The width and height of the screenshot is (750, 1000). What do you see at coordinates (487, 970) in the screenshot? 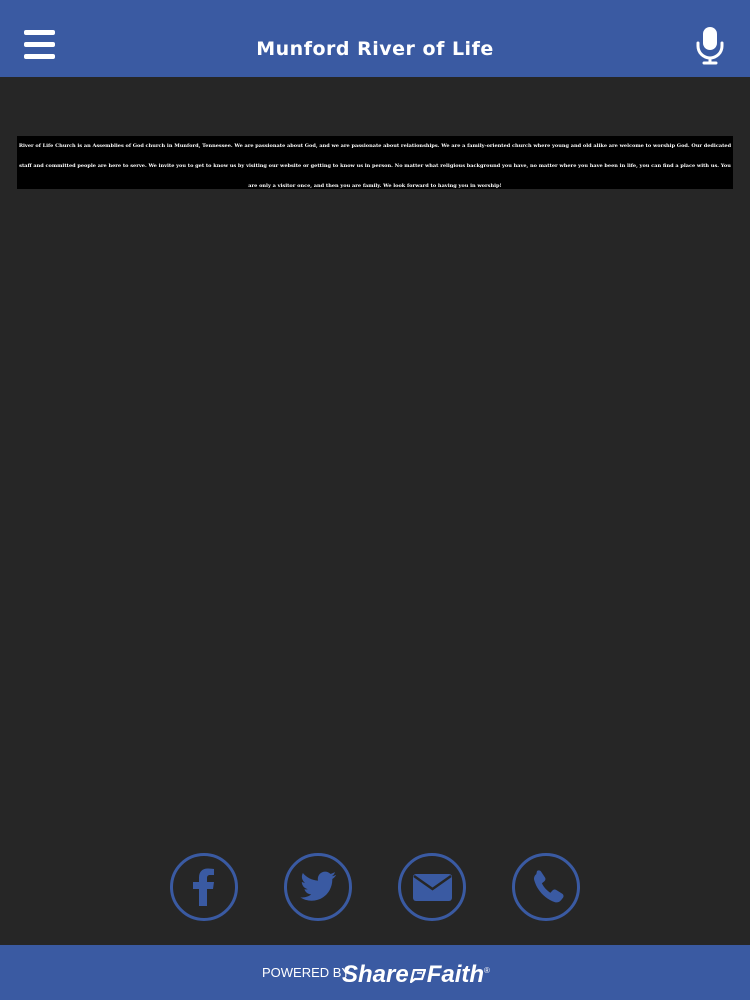
I see `registered-mark: ®` at bounding box center [487, 970].